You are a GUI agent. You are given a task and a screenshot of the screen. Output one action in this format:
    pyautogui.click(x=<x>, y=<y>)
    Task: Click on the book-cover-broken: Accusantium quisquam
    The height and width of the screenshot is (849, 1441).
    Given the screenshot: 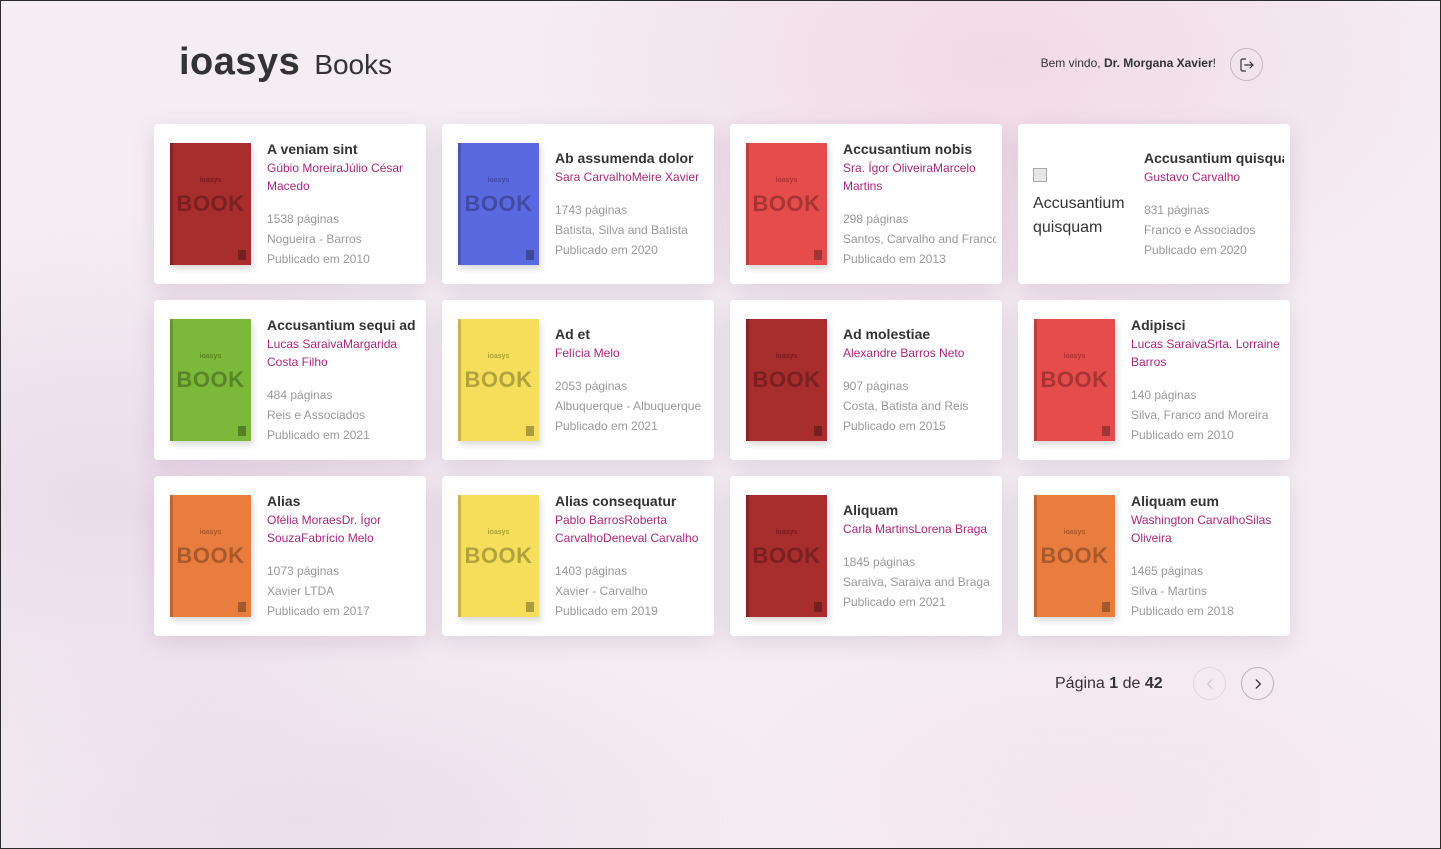 What is the action you would take?
    pyautogui.click(x=1080, y=204)
    